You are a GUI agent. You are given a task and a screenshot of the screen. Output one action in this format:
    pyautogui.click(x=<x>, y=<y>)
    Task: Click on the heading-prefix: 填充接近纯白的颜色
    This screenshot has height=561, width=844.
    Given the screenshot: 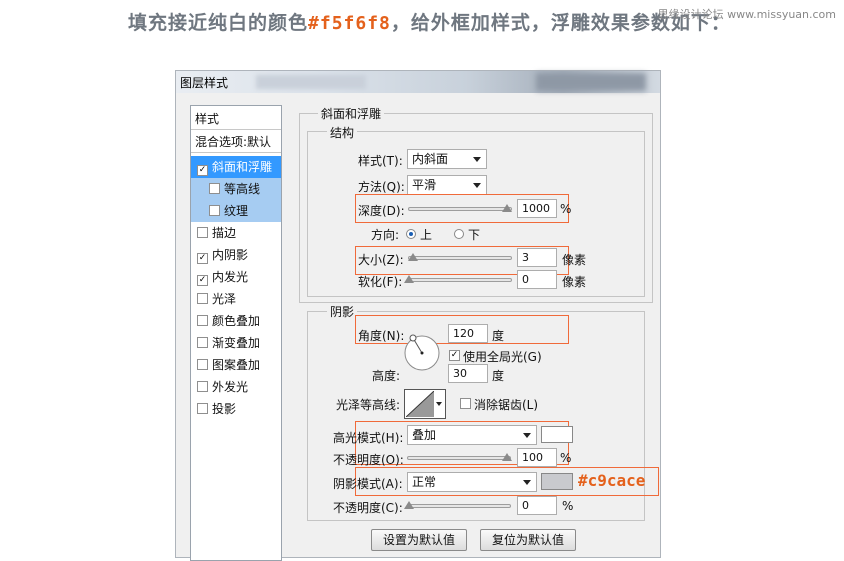 What is the action you would take?
    pyautogui.click(x=218, y=23)
    